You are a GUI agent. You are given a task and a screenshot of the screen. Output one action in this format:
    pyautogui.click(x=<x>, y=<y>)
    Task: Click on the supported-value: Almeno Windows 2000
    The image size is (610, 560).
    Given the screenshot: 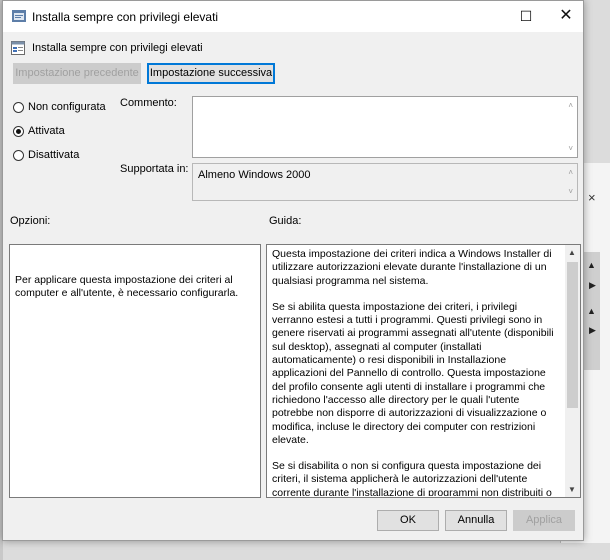 What is the action you would take?
    pyautogui.click(x=254, y=175)
    